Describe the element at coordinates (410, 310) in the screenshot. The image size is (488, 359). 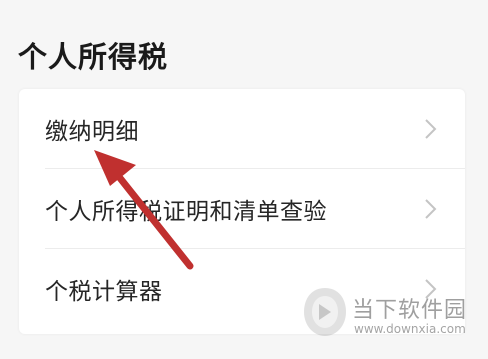
I see `watermark-name: 当下软件园` at that location.